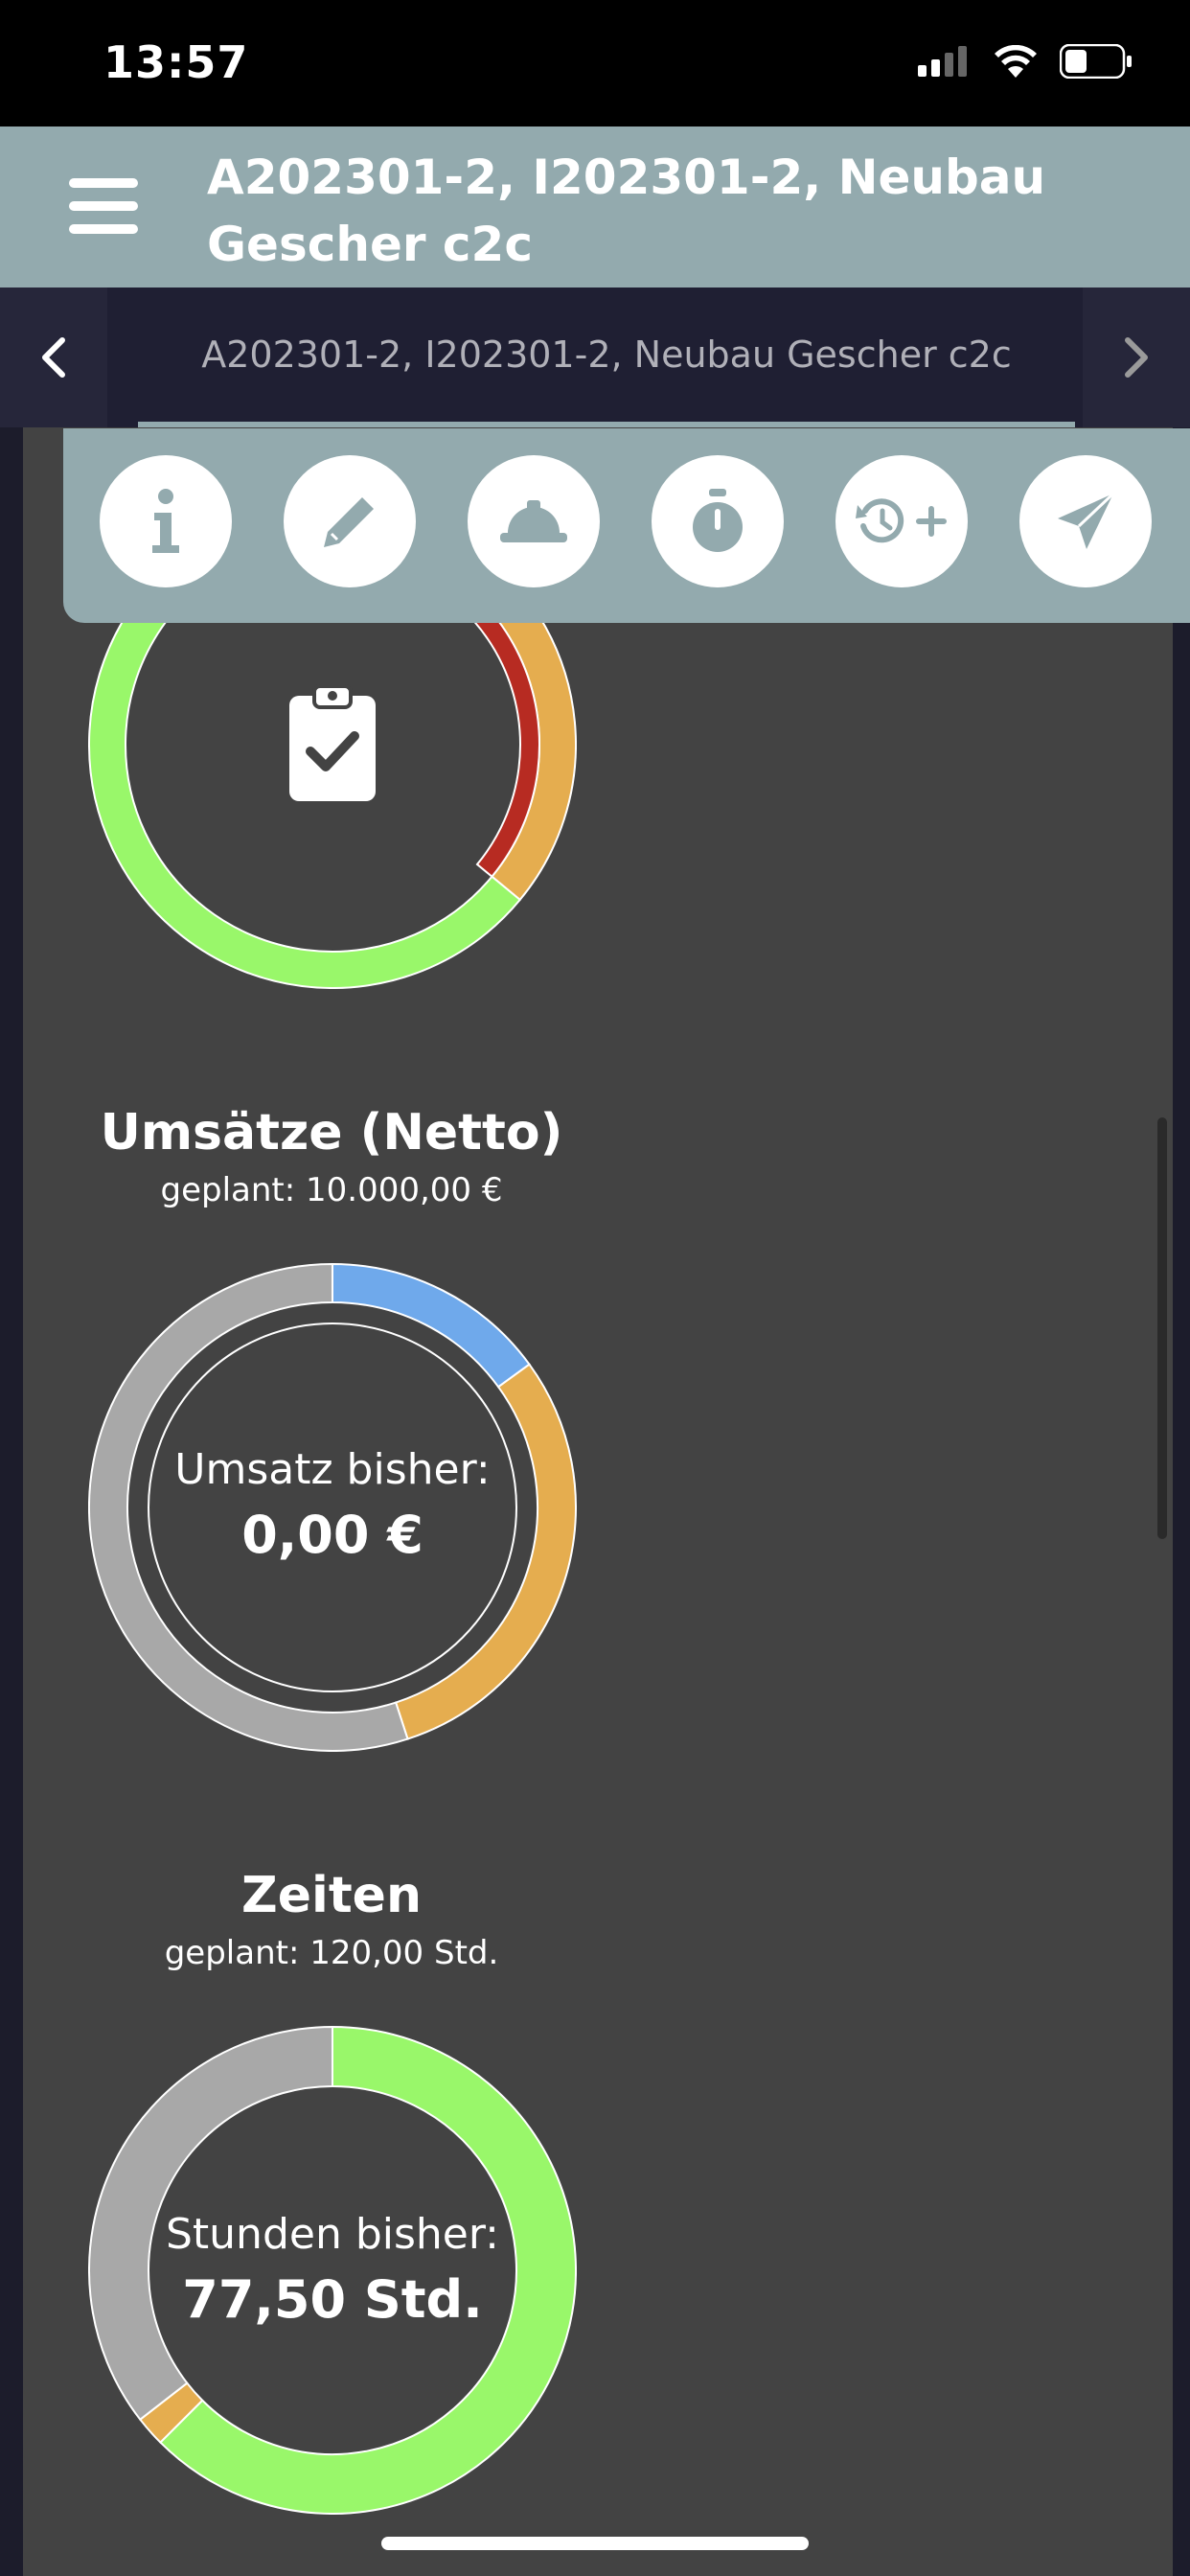 This screenshot has height=2576, width=1190. Describe the element at coordinates (332, 1535) in the screenshot. I see `revenue-center-value: 0,00 €` at that location.